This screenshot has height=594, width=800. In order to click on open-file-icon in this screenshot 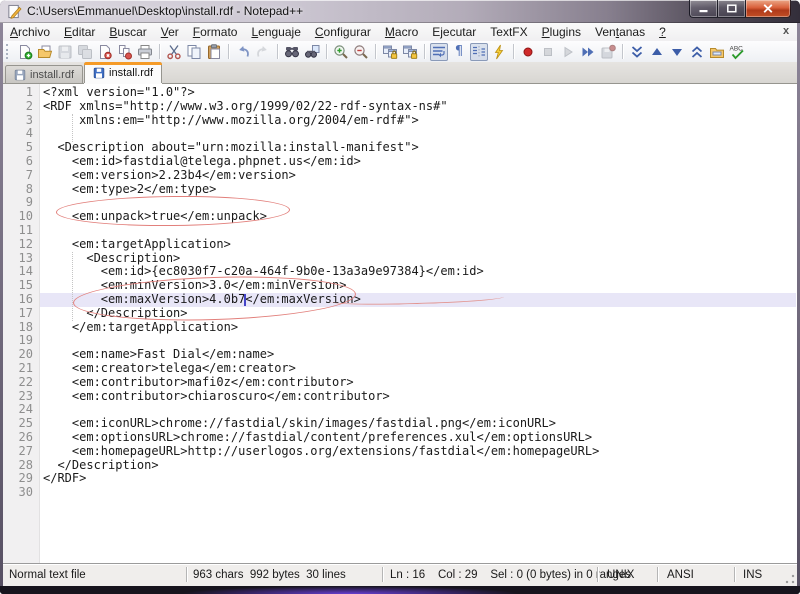, I will do `click(45, 52)`.